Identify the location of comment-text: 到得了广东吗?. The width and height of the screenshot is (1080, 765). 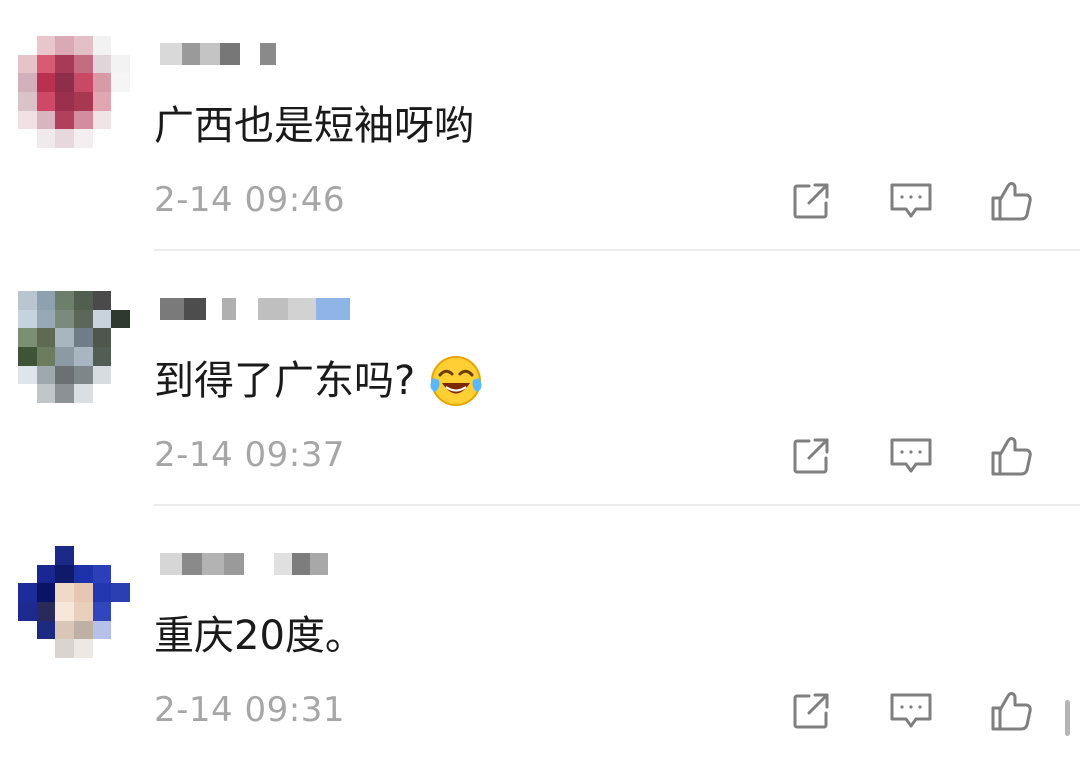
(318, 381).